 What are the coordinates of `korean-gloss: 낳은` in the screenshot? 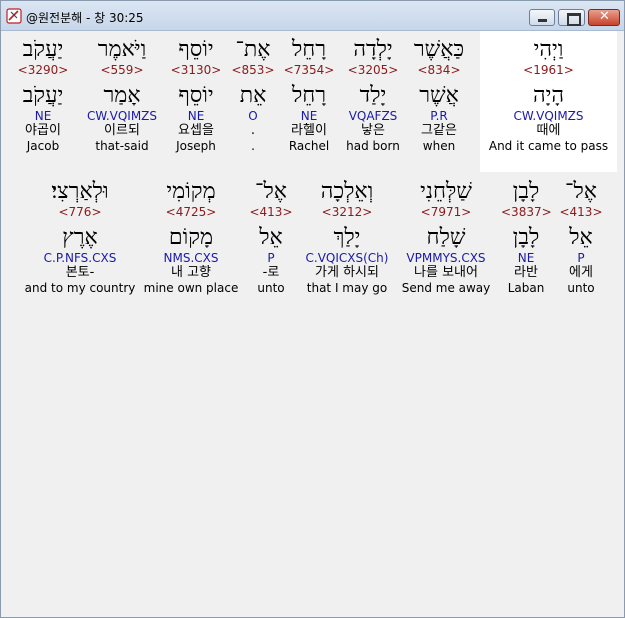 It's located at (373, 130).